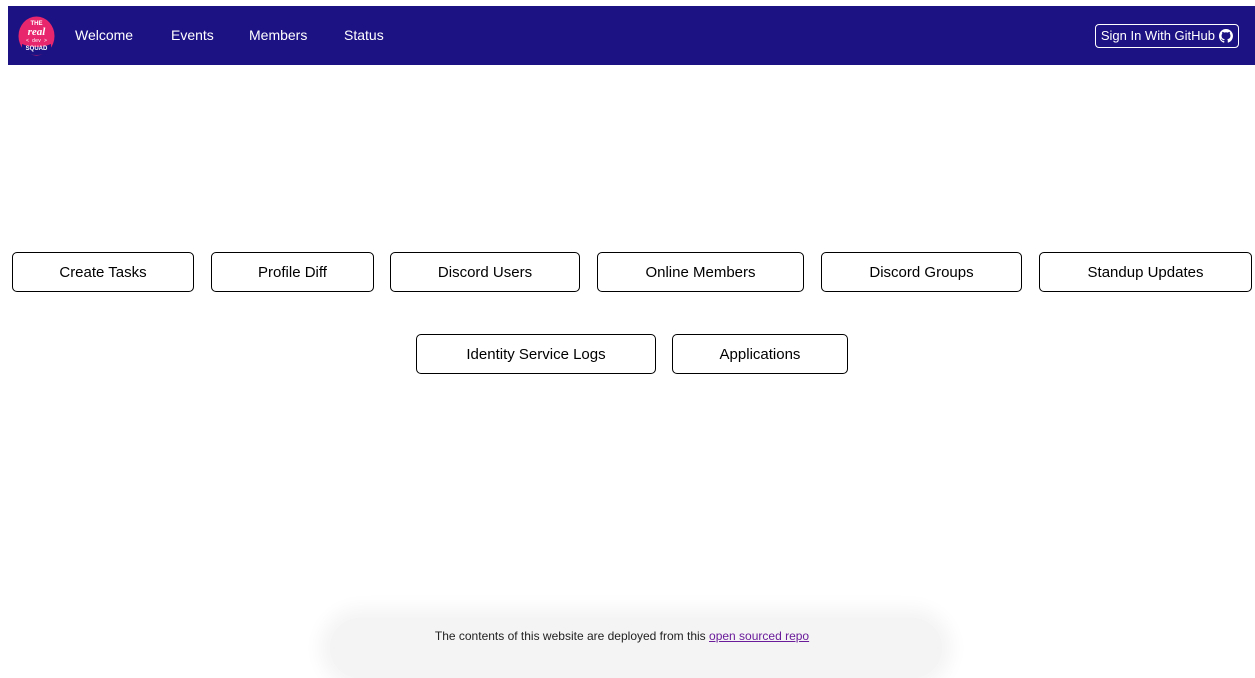 The width and height of the screenshot is (1255, 678). I want to click on nav-link-welcome: Welcome, so click(104, 35).